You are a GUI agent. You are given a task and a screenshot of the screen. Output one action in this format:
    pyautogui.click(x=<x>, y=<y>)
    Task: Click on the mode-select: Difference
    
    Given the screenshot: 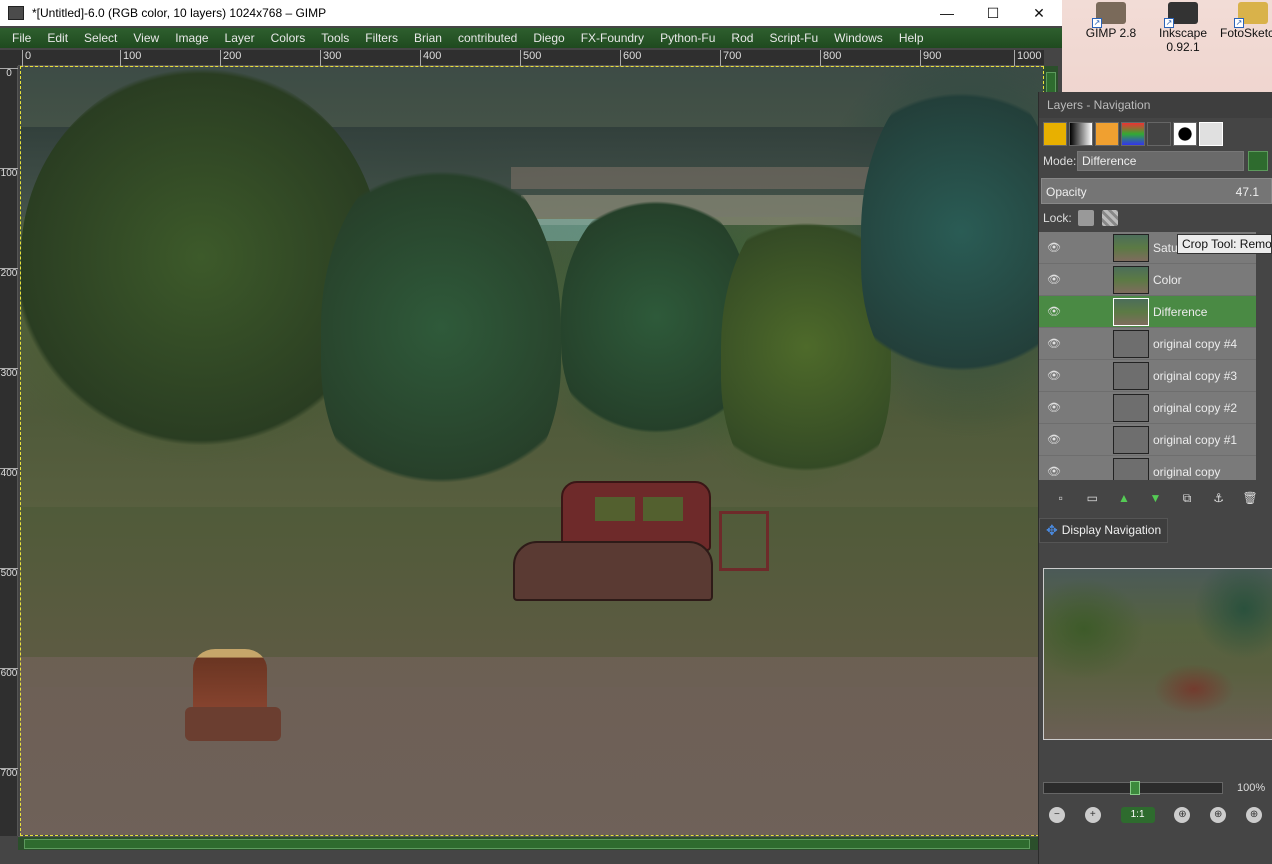 What is the action you would take?
    pyautogui.click(x=1160, y=161)
    